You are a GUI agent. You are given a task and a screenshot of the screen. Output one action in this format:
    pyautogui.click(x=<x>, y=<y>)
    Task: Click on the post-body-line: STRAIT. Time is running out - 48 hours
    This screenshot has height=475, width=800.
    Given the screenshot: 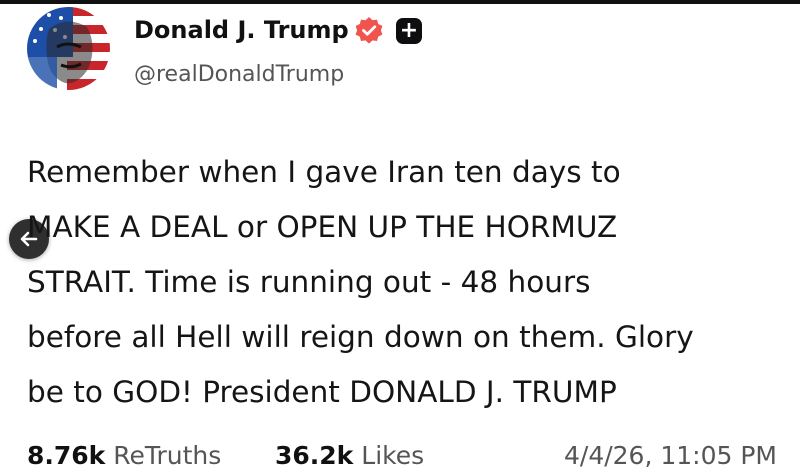 What is the action you would take?
    pyautogui.click(x=309, y=282)
    